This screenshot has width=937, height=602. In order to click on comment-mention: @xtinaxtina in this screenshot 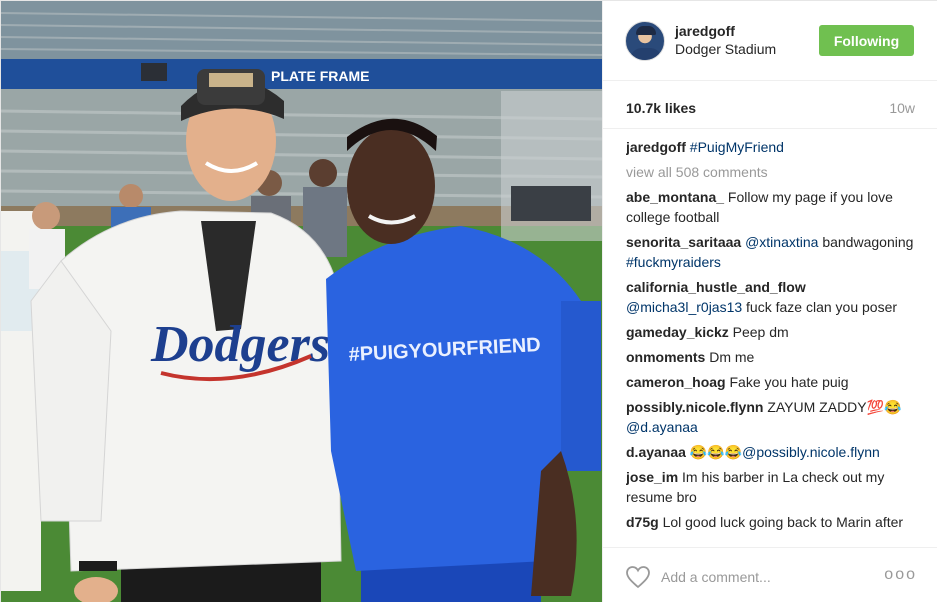, I will do `click(779, 242)`.